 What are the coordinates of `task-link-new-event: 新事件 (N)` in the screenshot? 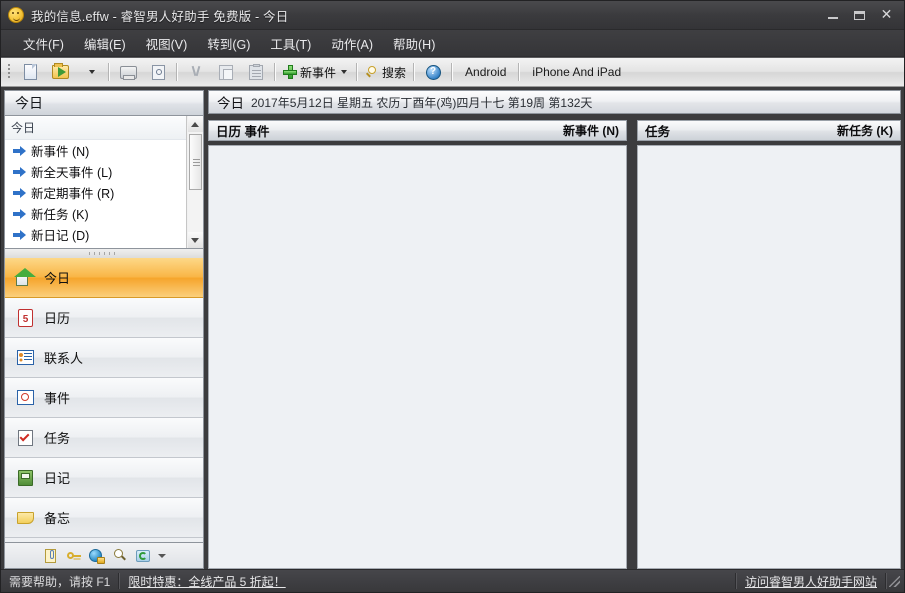 It's located at (95, 150).